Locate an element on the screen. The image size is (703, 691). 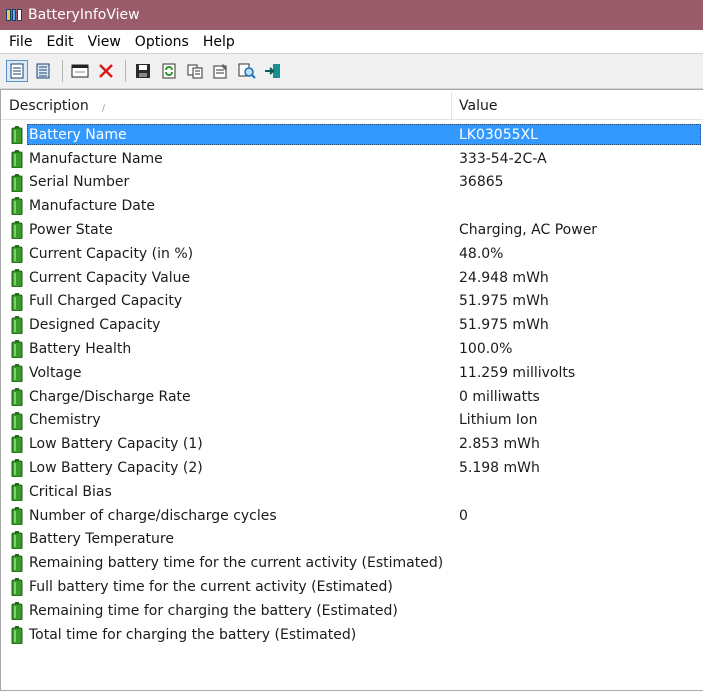
refresh-icon is located at coordinates (169, 71).